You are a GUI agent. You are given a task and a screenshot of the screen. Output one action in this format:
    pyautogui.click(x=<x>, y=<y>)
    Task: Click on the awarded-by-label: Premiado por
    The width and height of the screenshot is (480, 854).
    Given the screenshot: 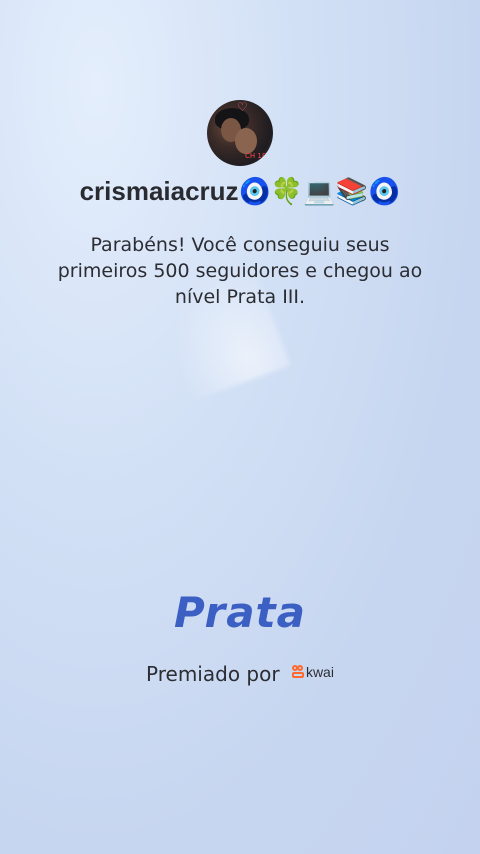 What is the action you would take?
    pyautogui.click(x=213, y=674)
    